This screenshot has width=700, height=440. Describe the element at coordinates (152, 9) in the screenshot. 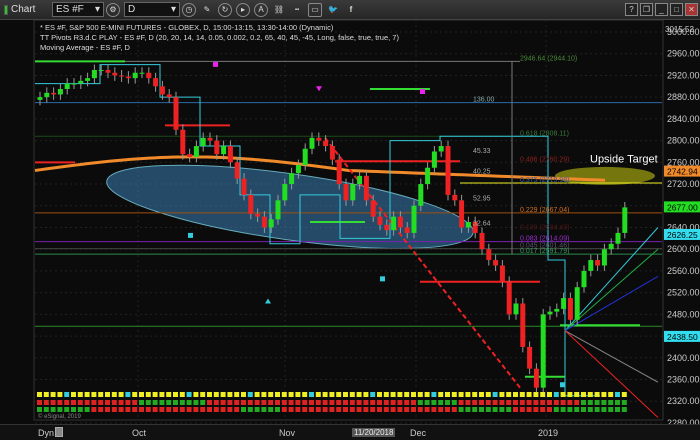

I see `interval-select: D ▾` at that location.